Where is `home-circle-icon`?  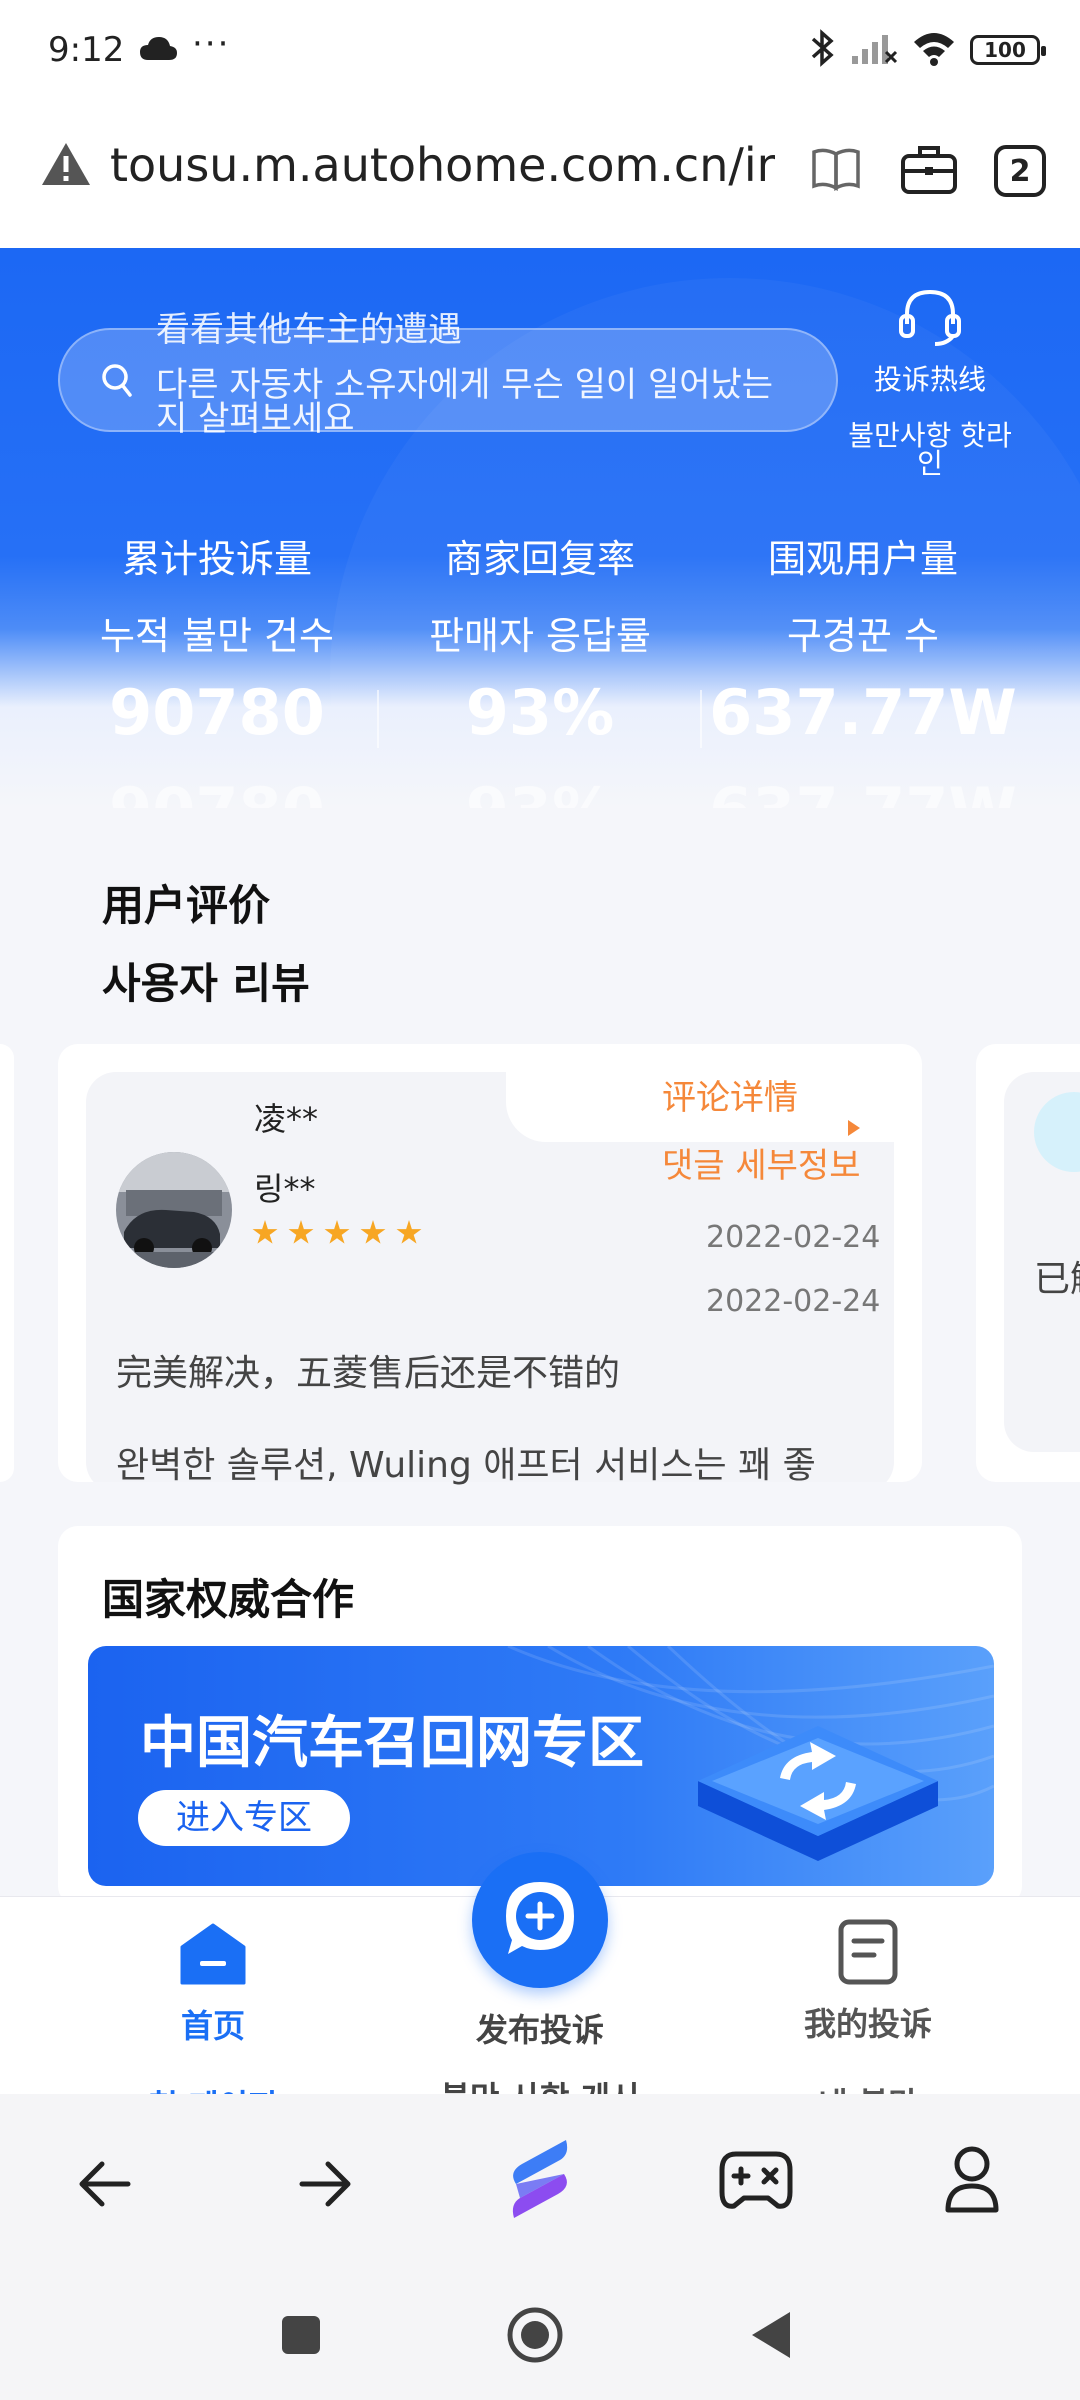 home-circle-icon is located at coordinates (535, 2337).